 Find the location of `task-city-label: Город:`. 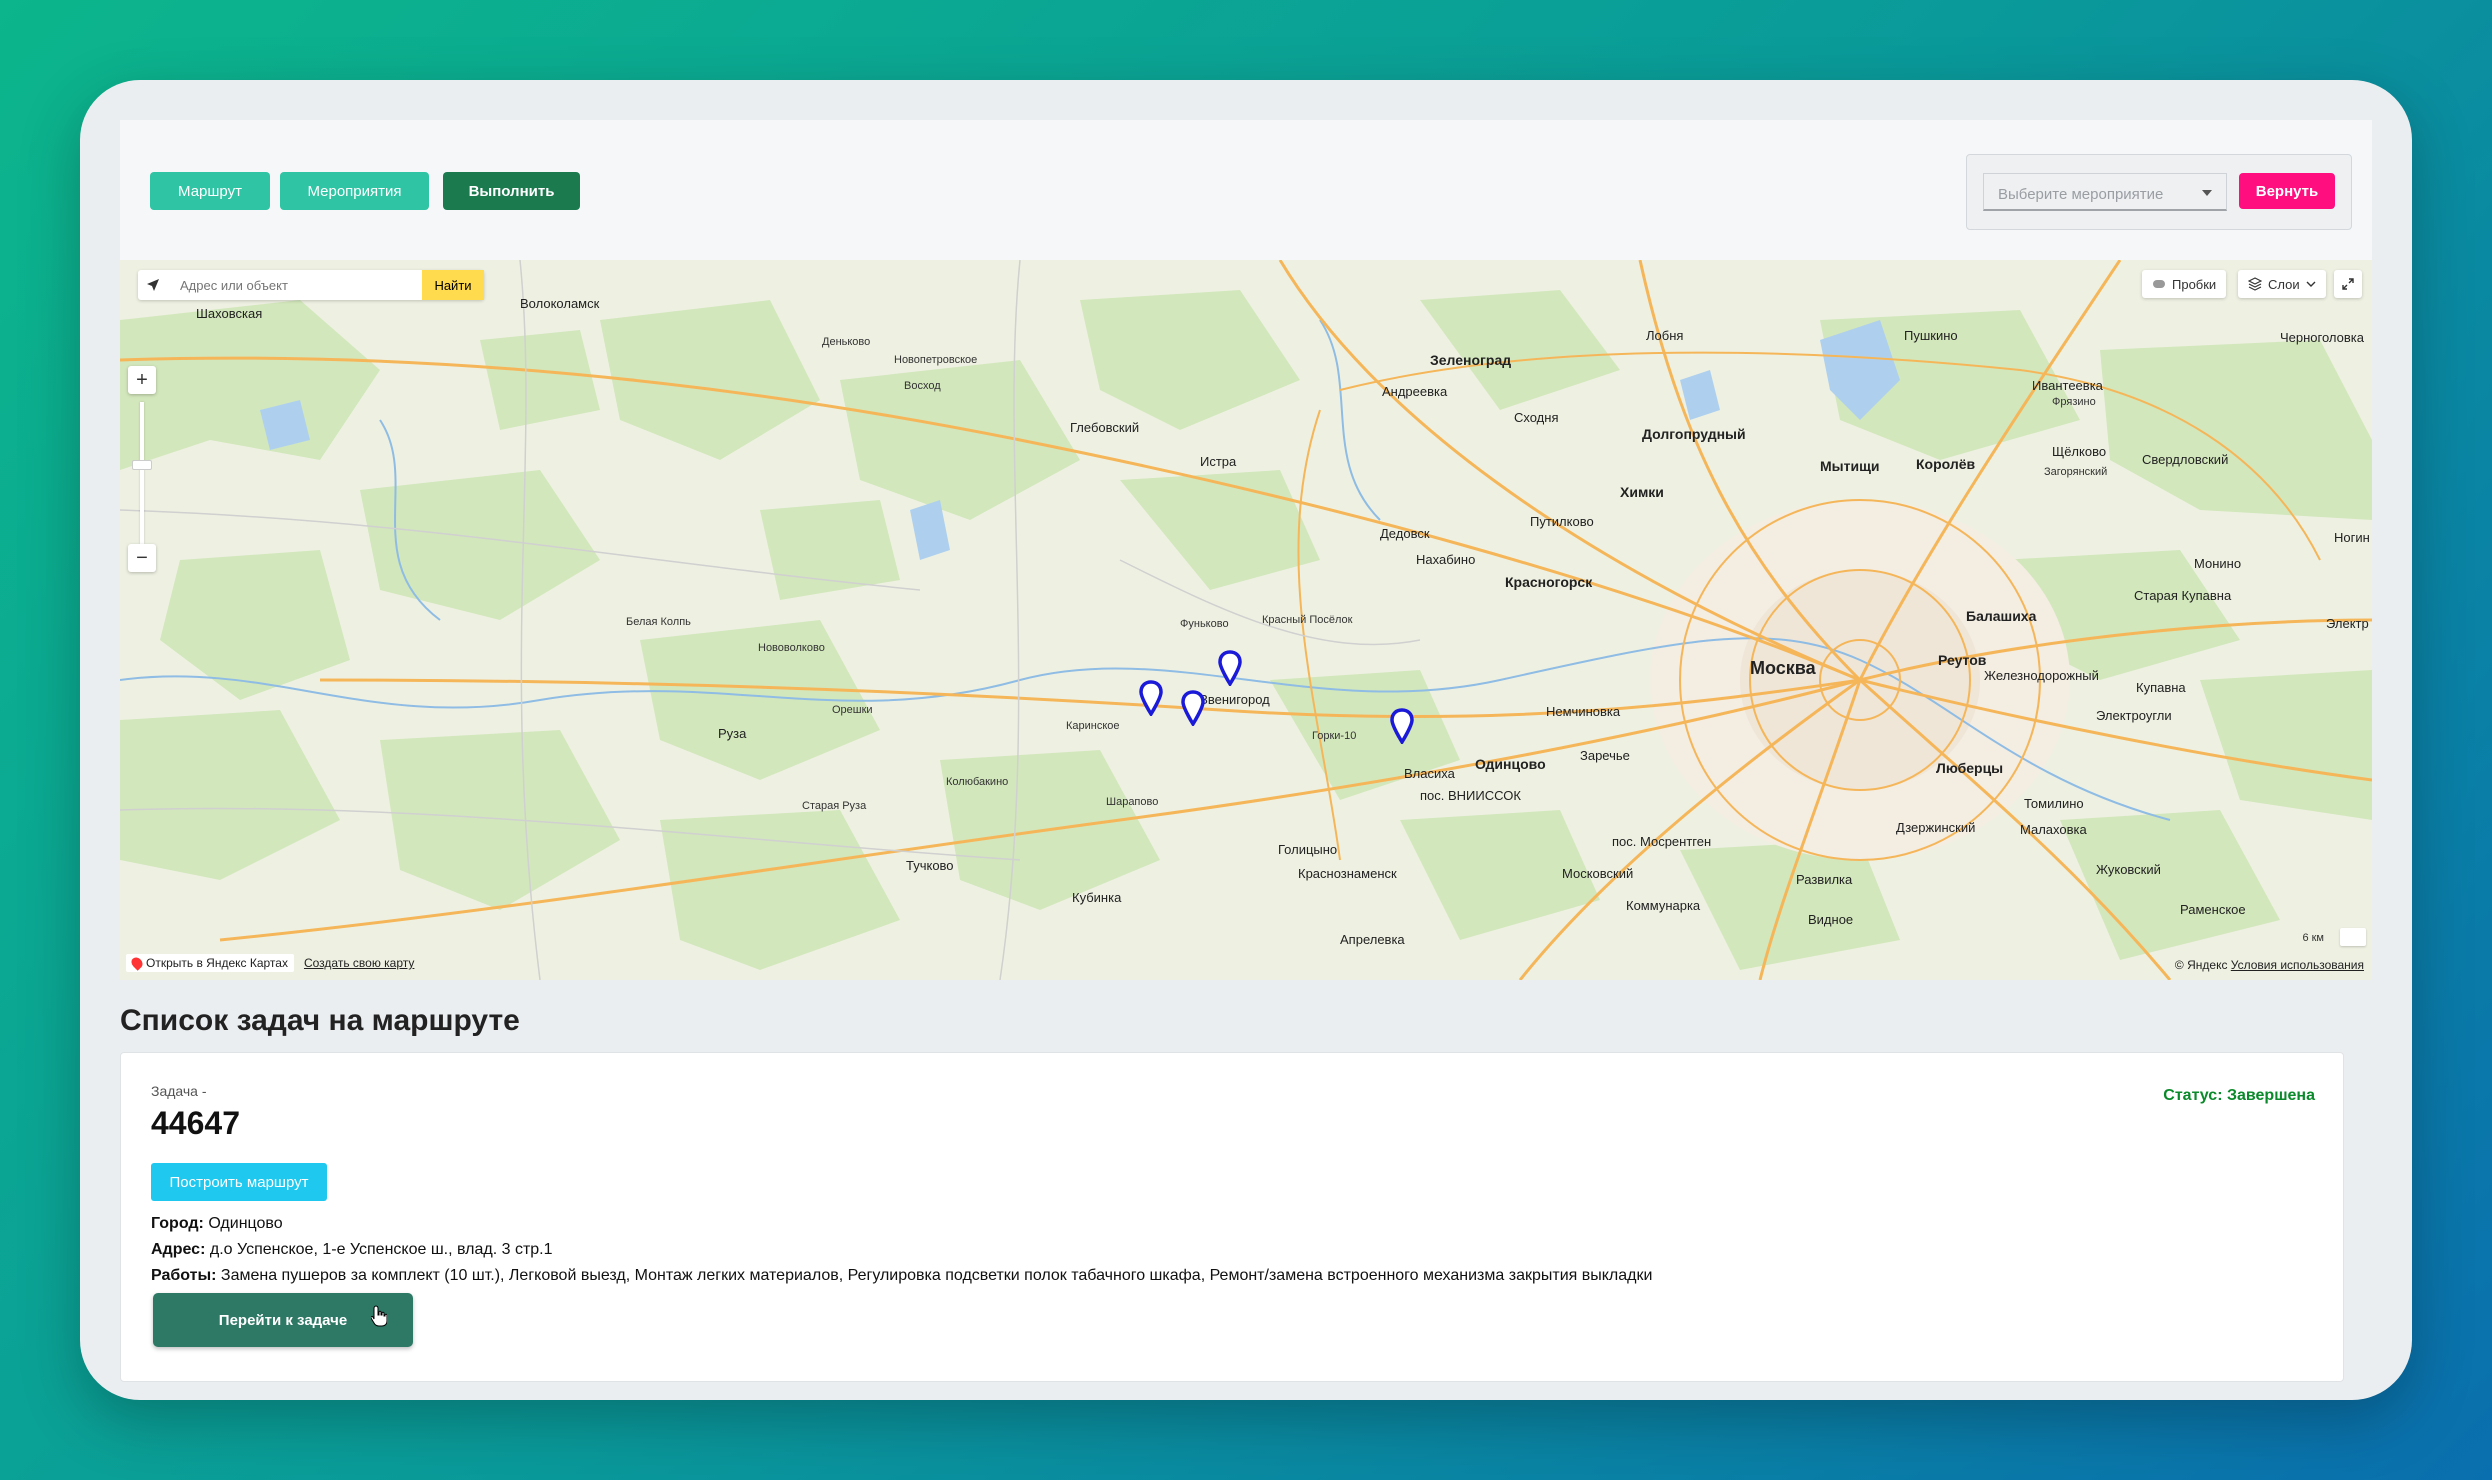

task-city-label: Город: is located at coordinates (177, 1223).